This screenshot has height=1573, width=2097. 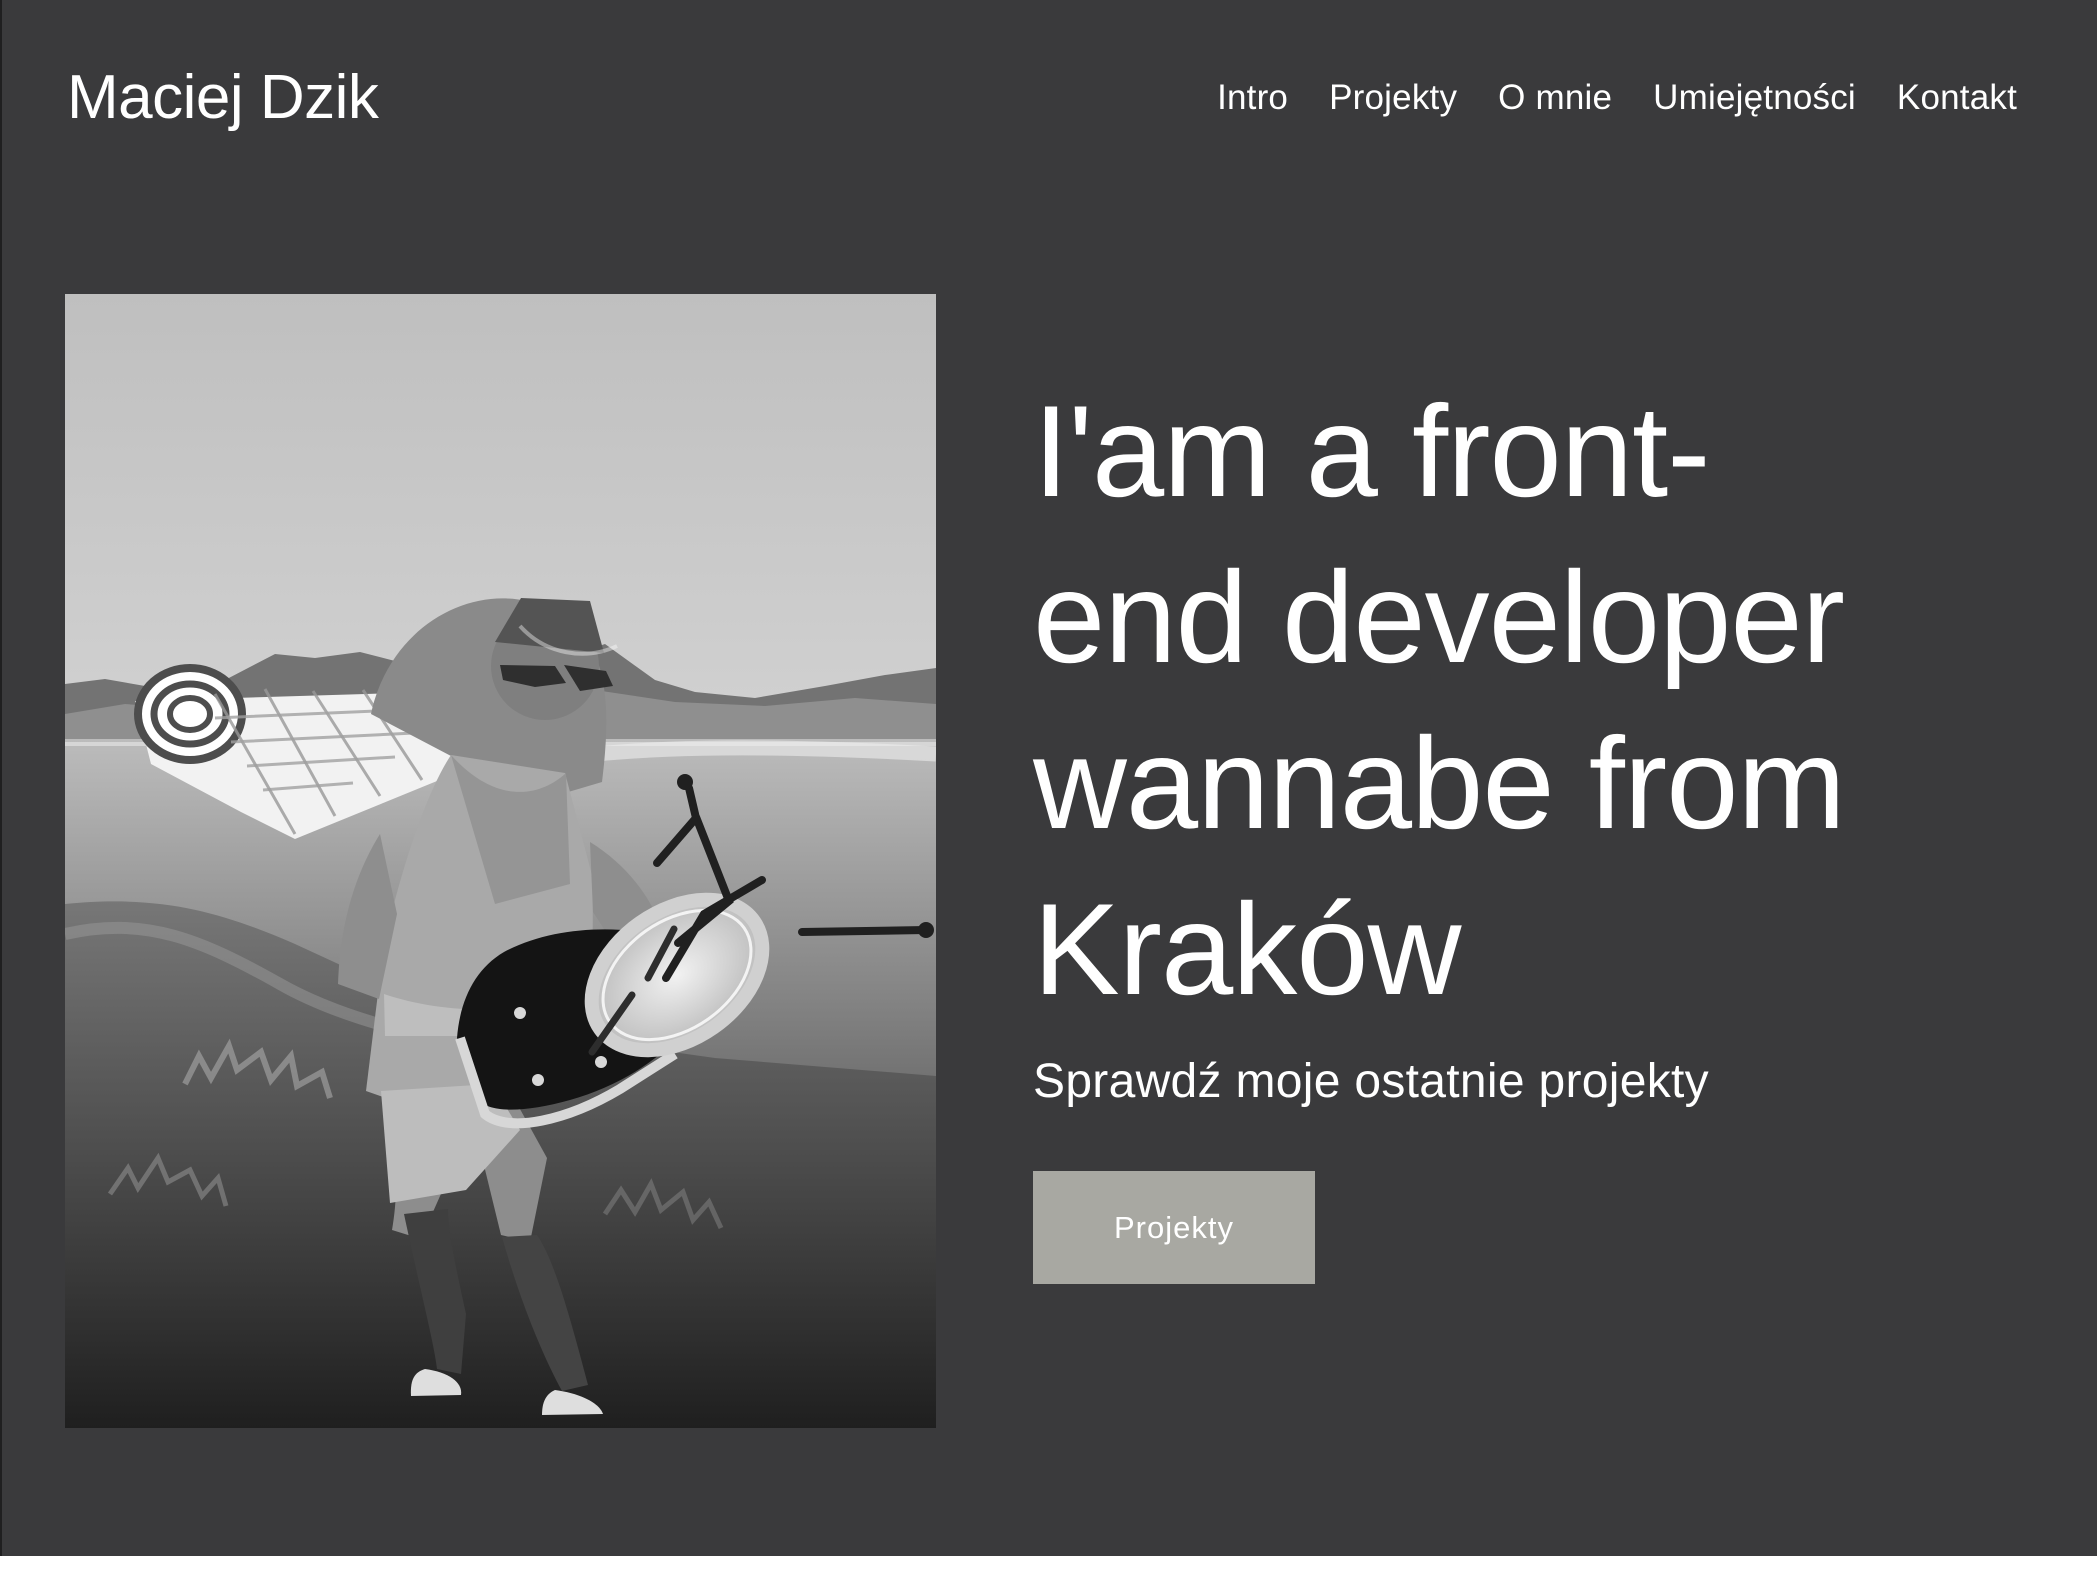 I want to click on hero-subline: Sprawdź moje ostatnie projekty, so click(x=1371, y=1081).